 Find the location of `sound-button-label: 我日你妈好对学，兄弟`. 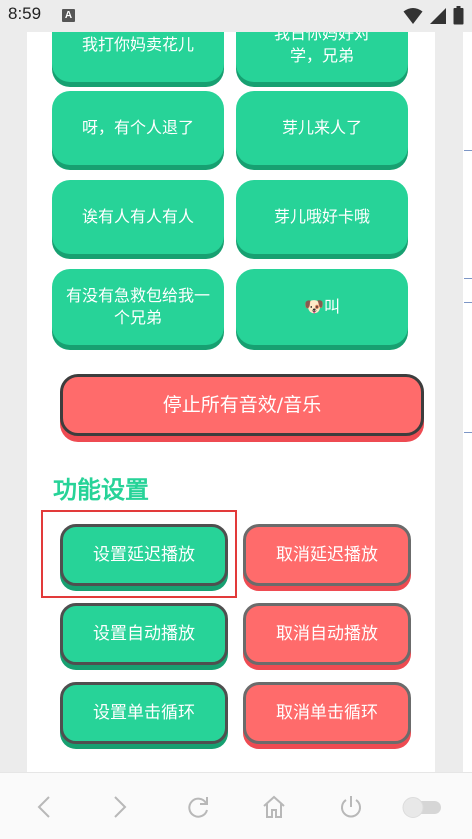

sound-button-label: 我日你妈好对学，兄弟 is located at coordinates (321, 48).